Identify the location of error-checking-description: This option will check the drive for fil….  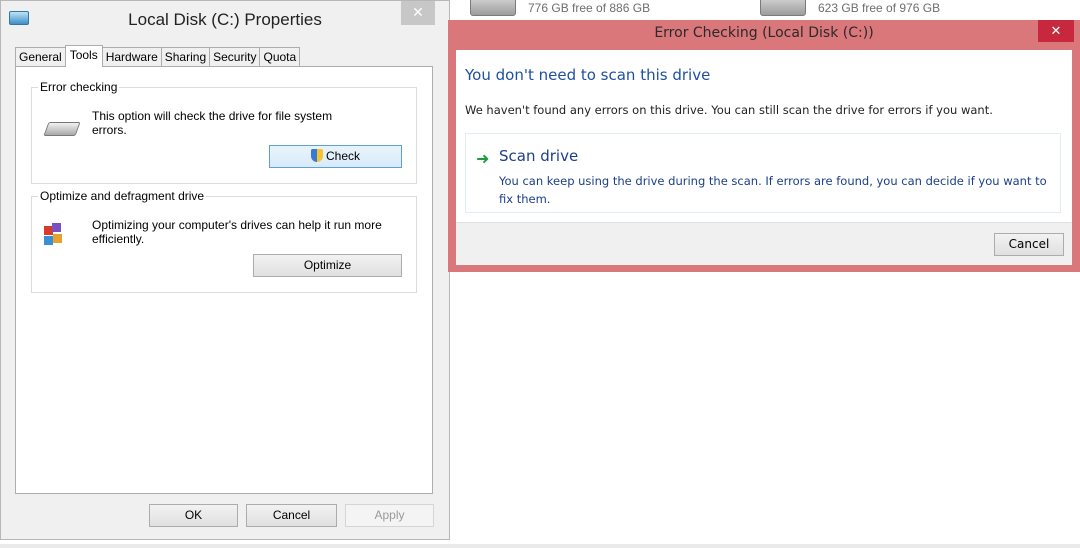
(212, 123).